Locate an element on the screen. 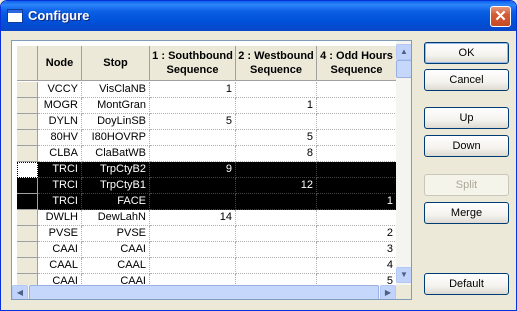 The height and width of the screenshot is (311, 517). cell-stop: TrpCtyB1 is located at coordinates (116, 186).